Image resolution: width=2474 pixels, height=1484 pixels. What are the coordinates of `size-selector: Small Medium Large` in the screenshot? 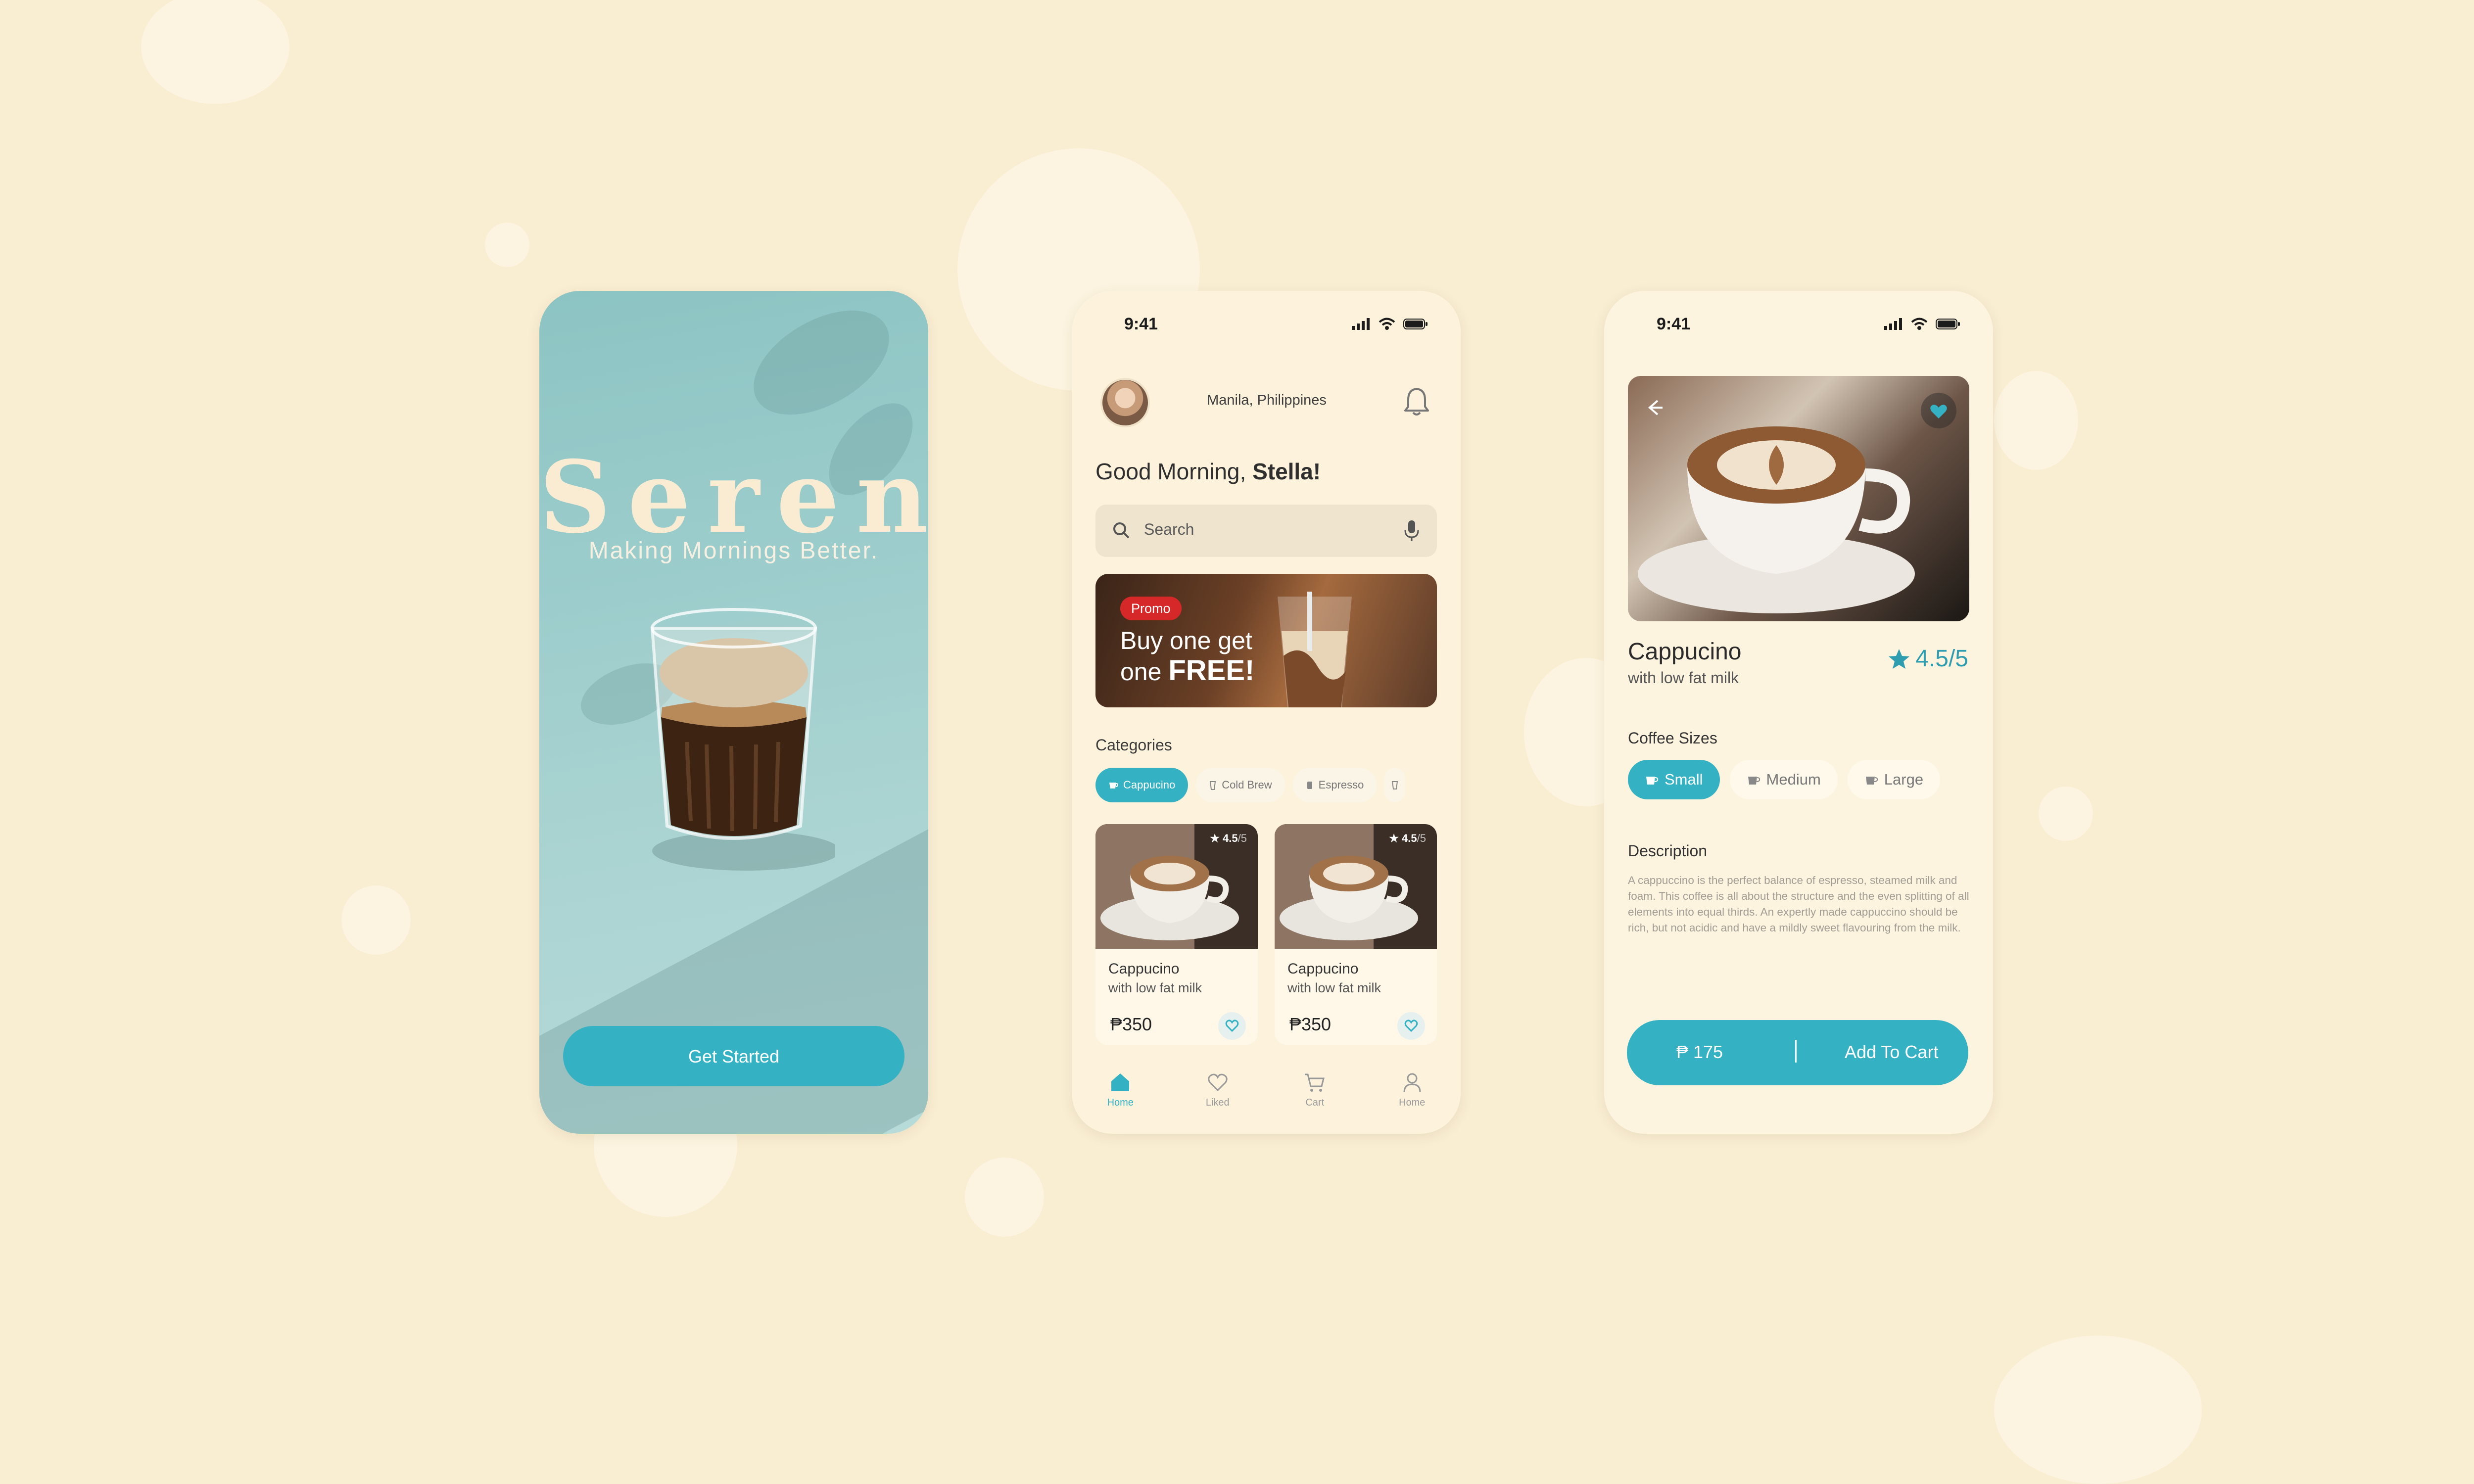 It's located at (1785, 779).